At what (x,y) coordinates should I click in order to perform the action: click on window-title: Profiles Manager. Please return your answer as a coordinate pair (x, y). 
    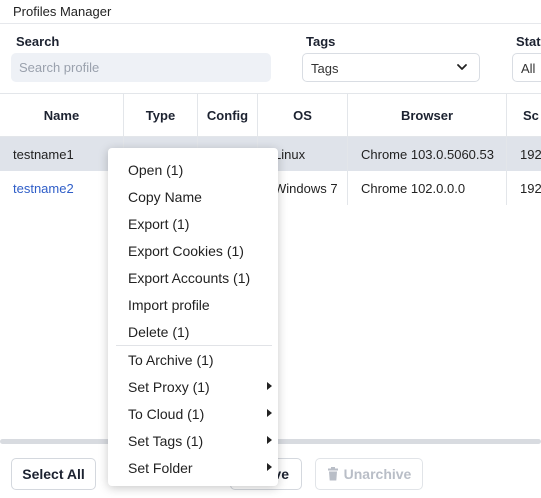
    Looking at the image, I should click on (62, 11).